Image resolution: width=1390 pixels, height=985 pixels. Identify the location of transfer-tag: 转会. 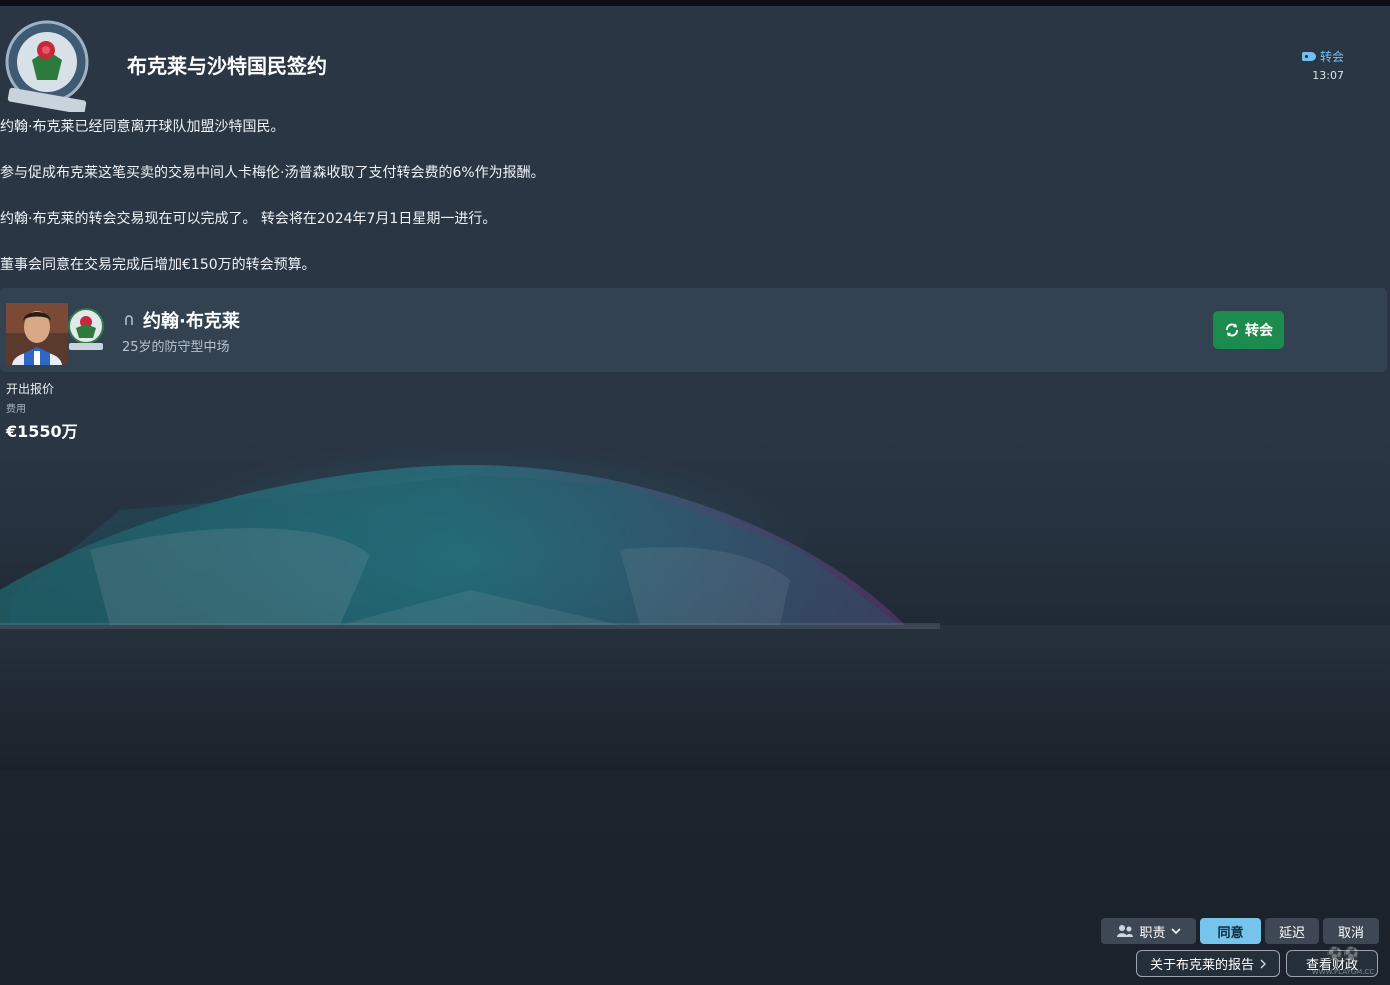
(1322, 56).